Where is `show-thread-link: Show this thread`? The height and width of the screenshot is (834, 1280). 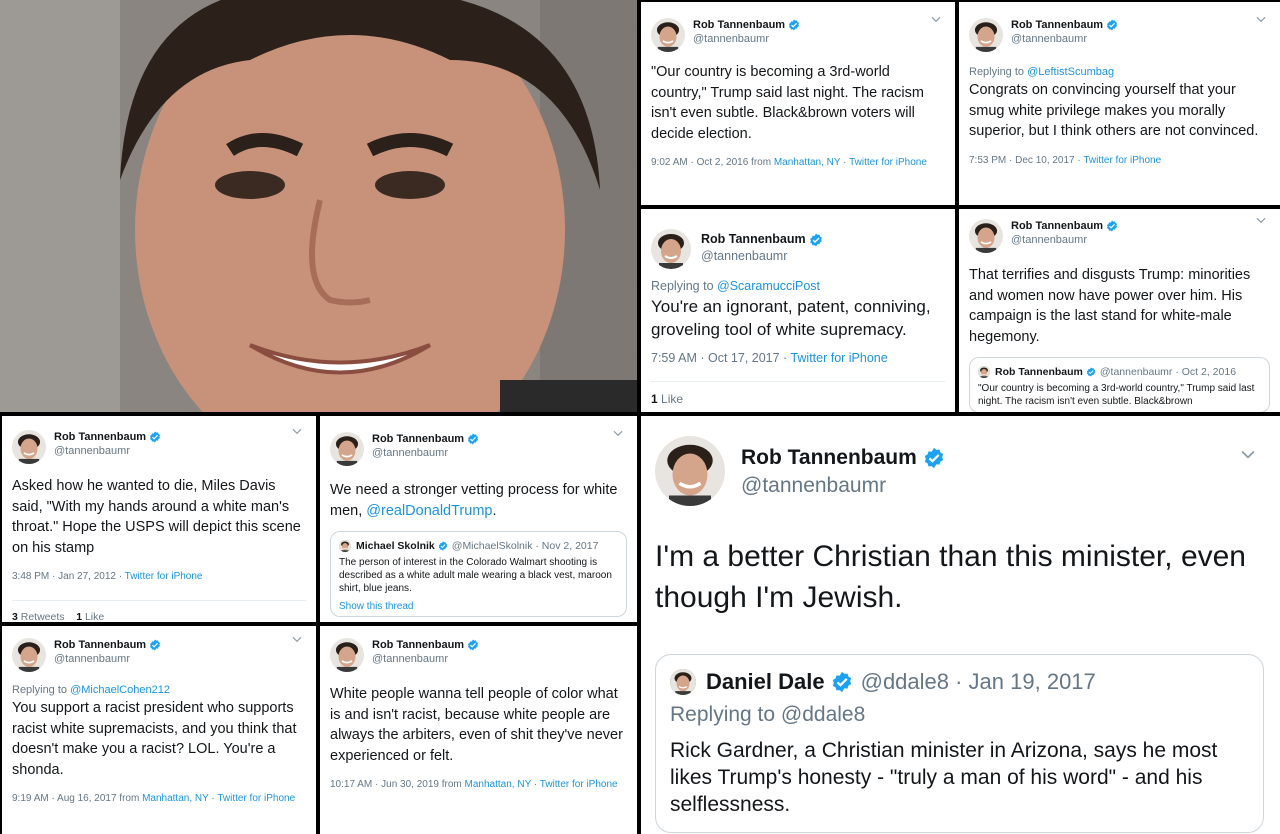 show-thread-link: Show this thread is located at coordinates (478, 606).